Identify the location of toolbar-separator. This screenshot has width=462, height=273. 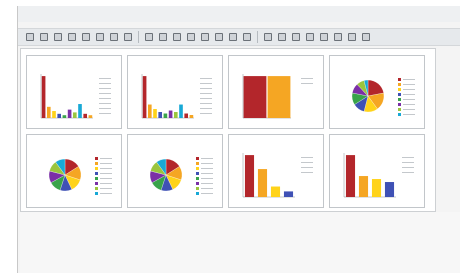
(257, 37).